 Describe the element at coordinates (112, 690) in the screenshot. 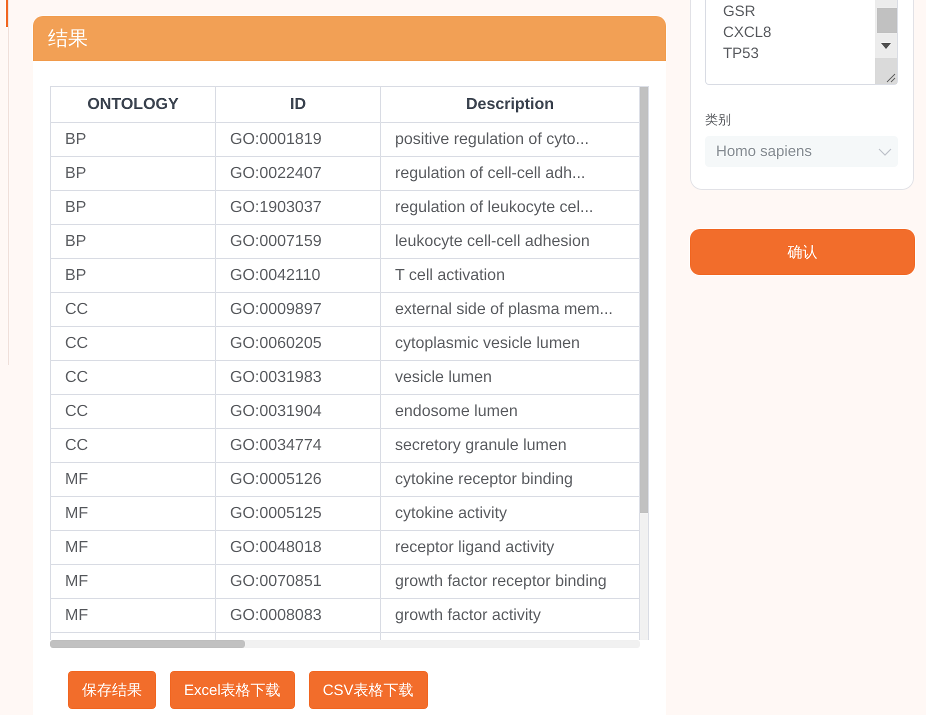

I see `download-button: 保存结果` at that location.